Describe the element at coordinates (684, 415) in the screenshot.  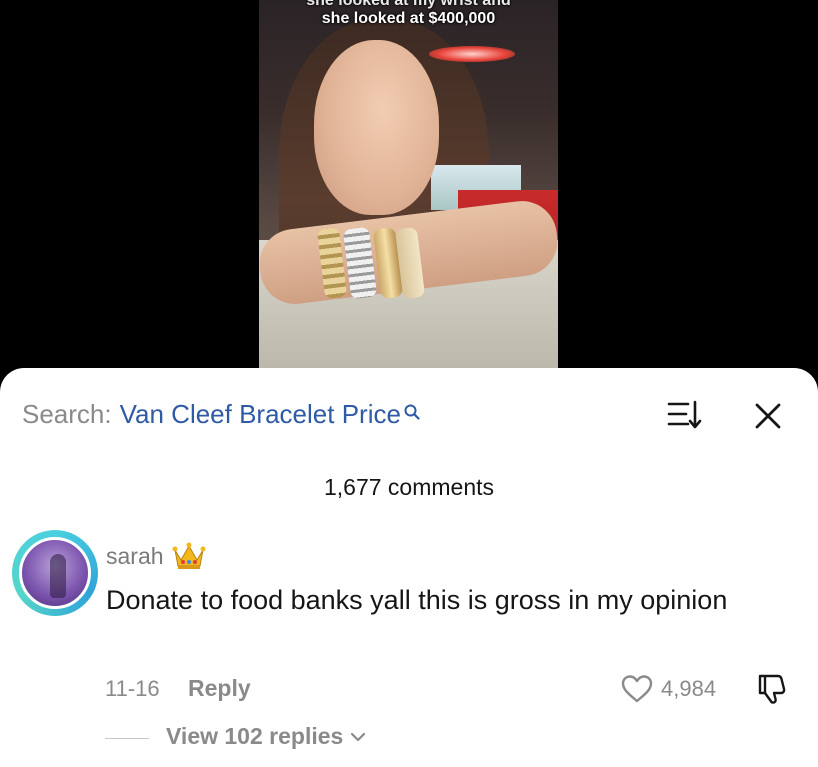
I see `sort-icon` at that location.